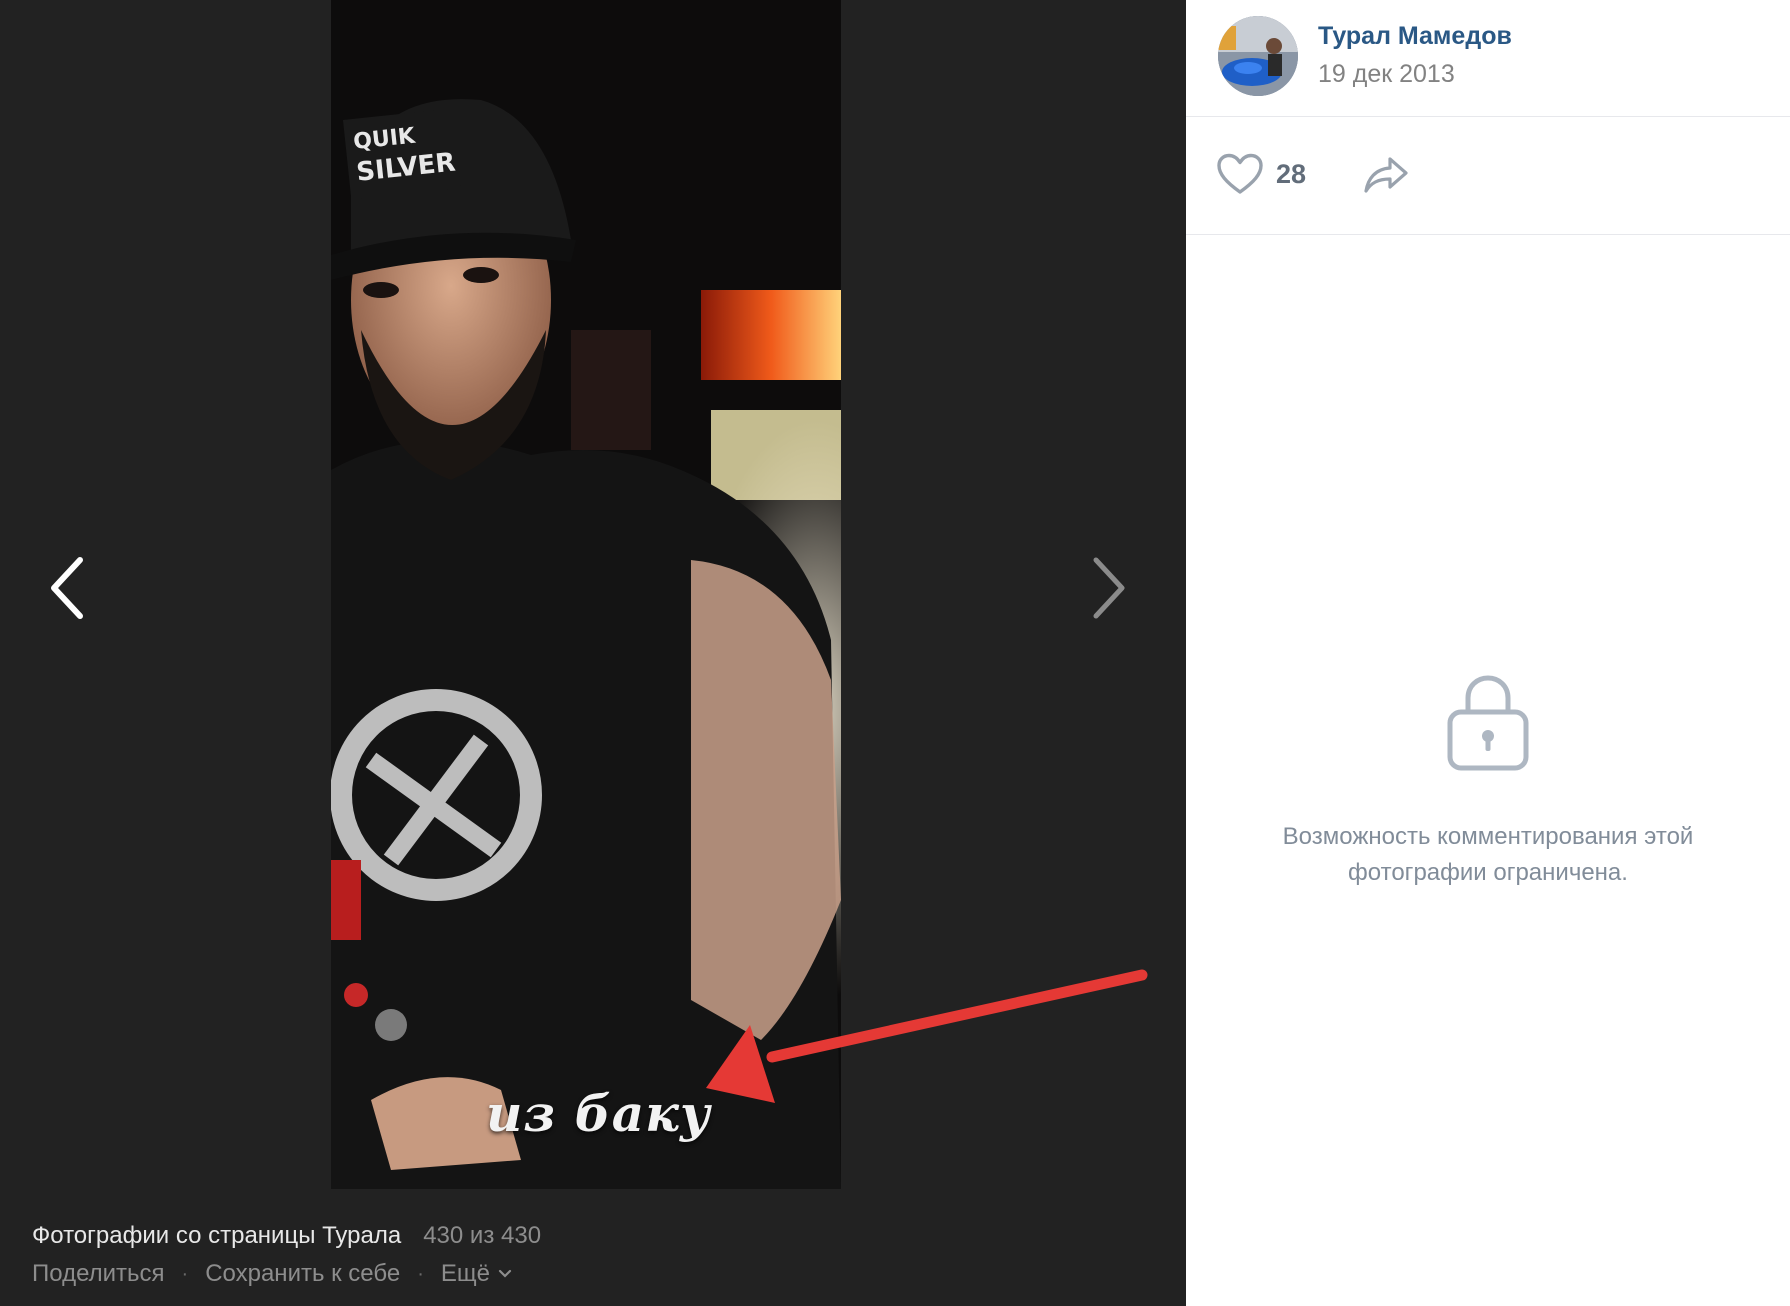  What do you see at coordinates (1291, 173) in the screenshot?
I see `like-count: 28` at bounding box center [1291, 173].